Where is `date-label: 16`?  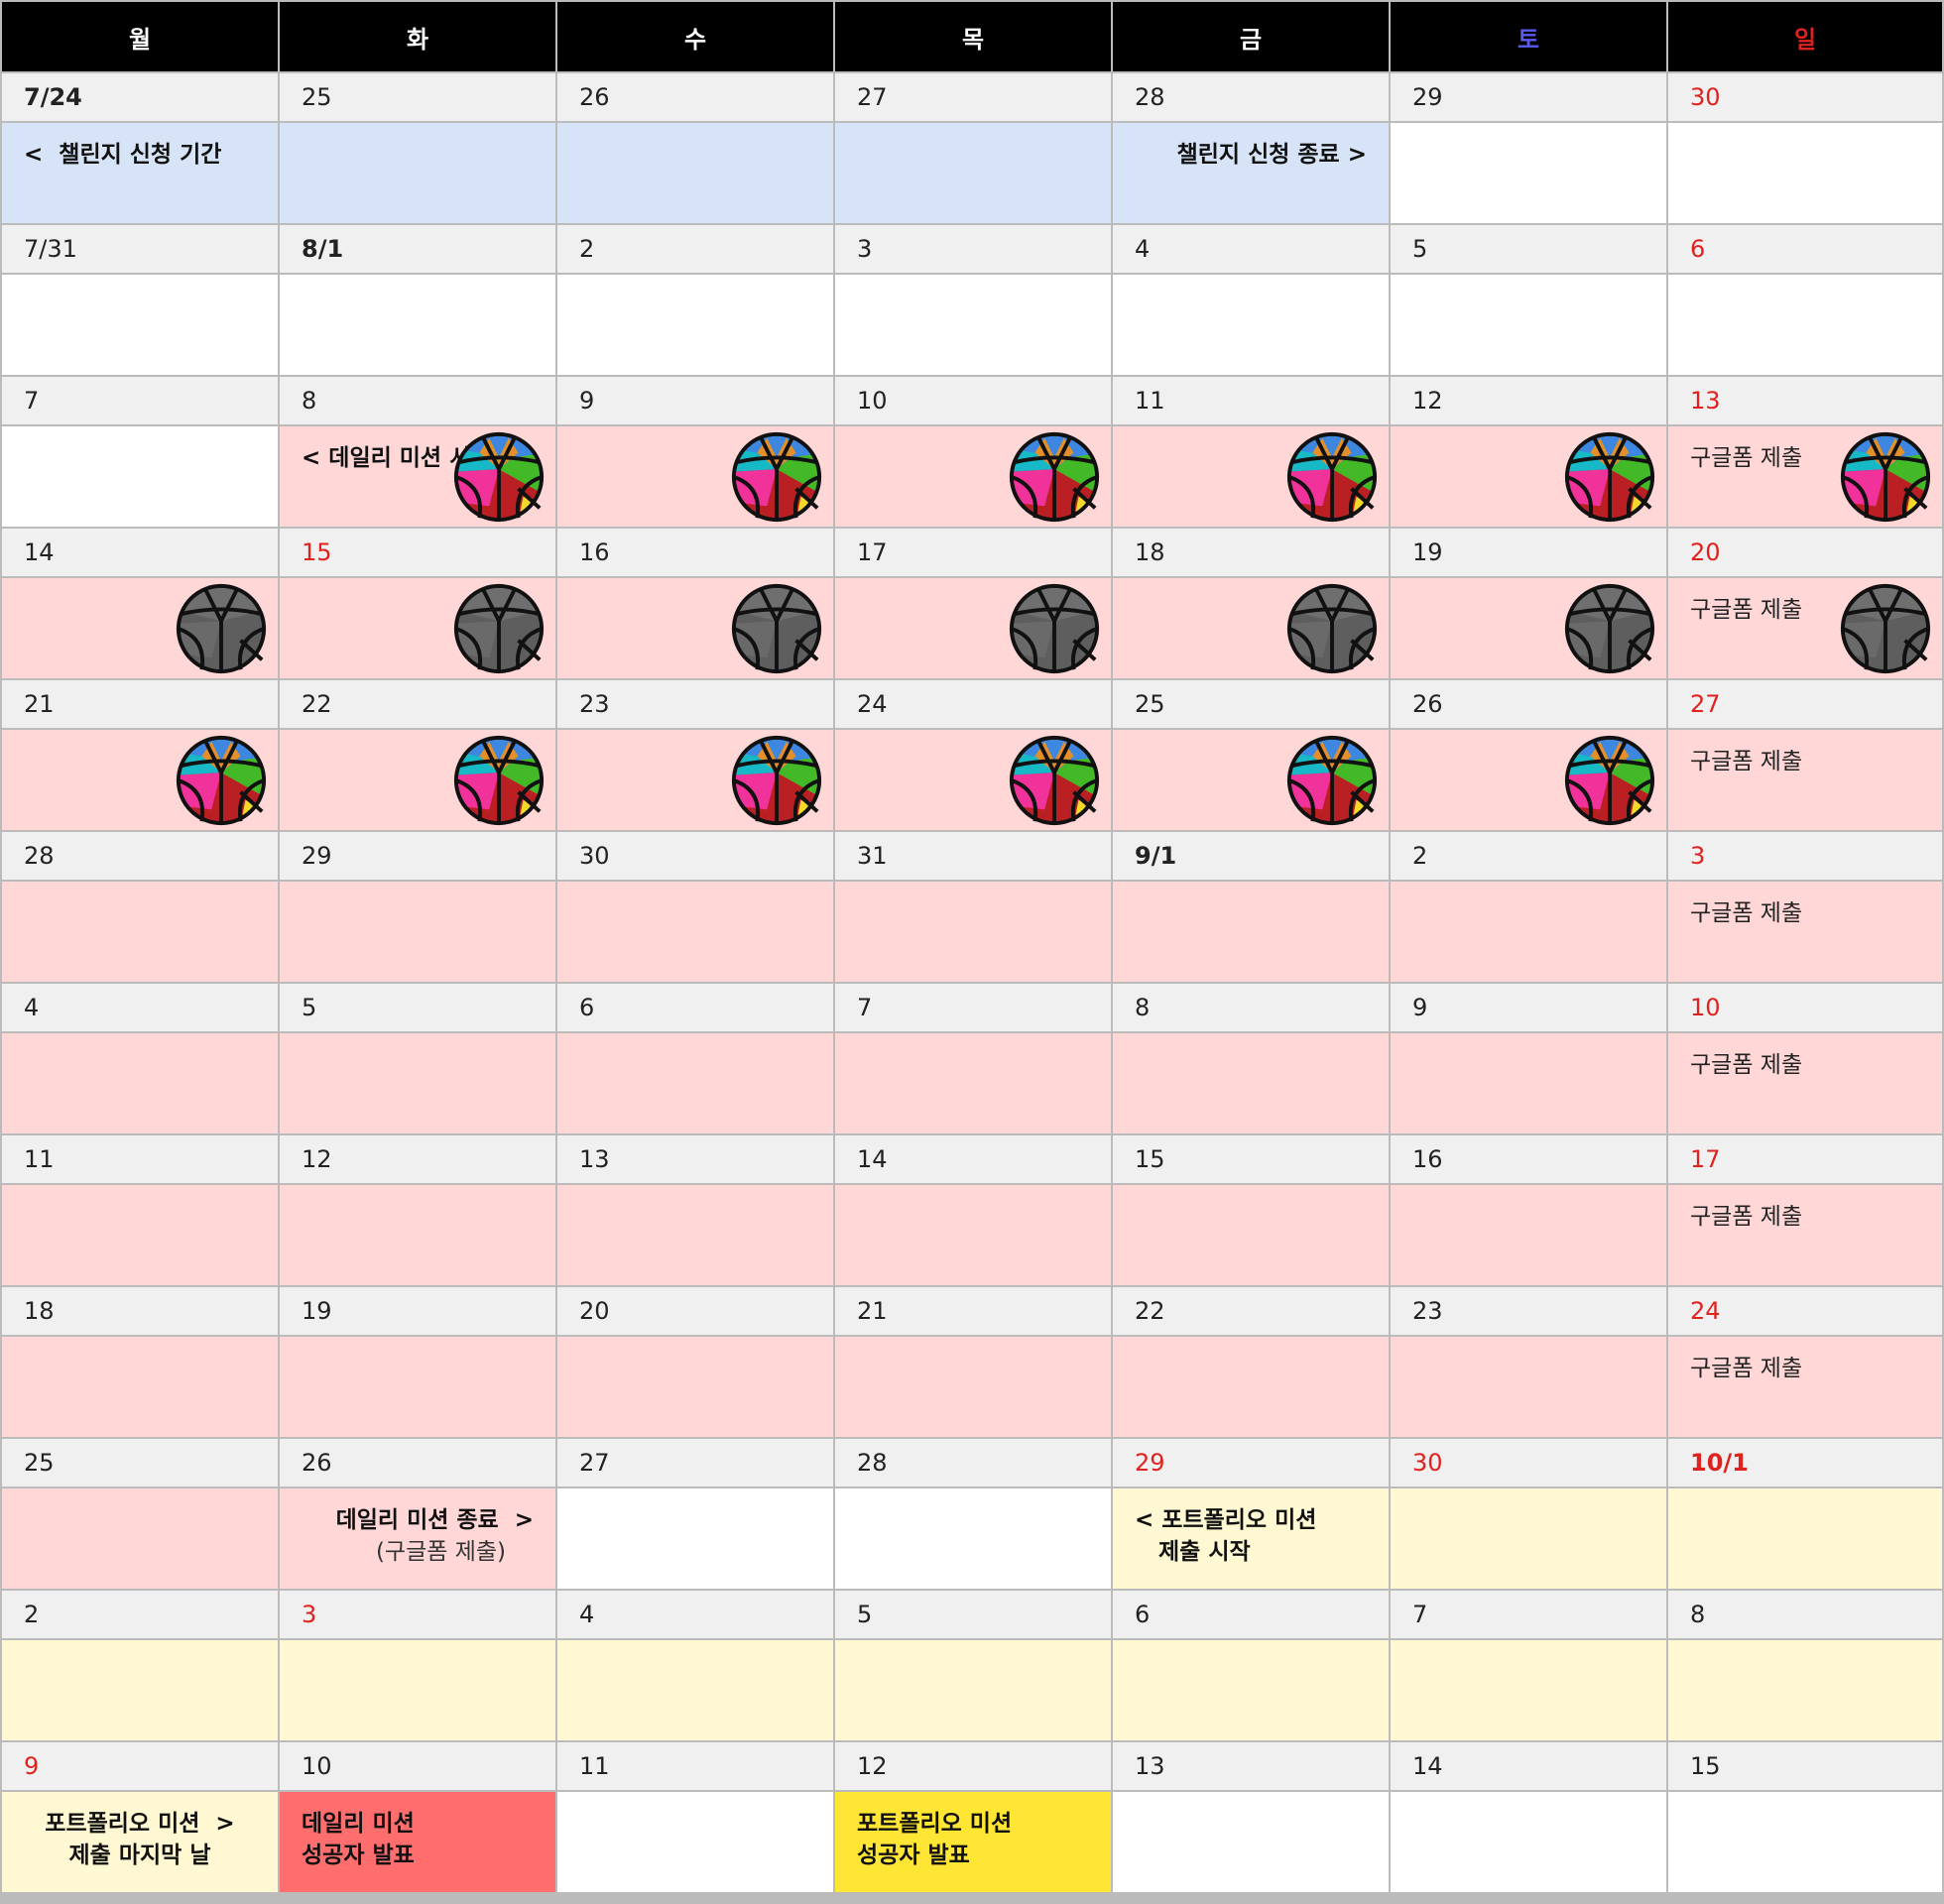 date-label: 16 is located at coordinates (1528, 1159).